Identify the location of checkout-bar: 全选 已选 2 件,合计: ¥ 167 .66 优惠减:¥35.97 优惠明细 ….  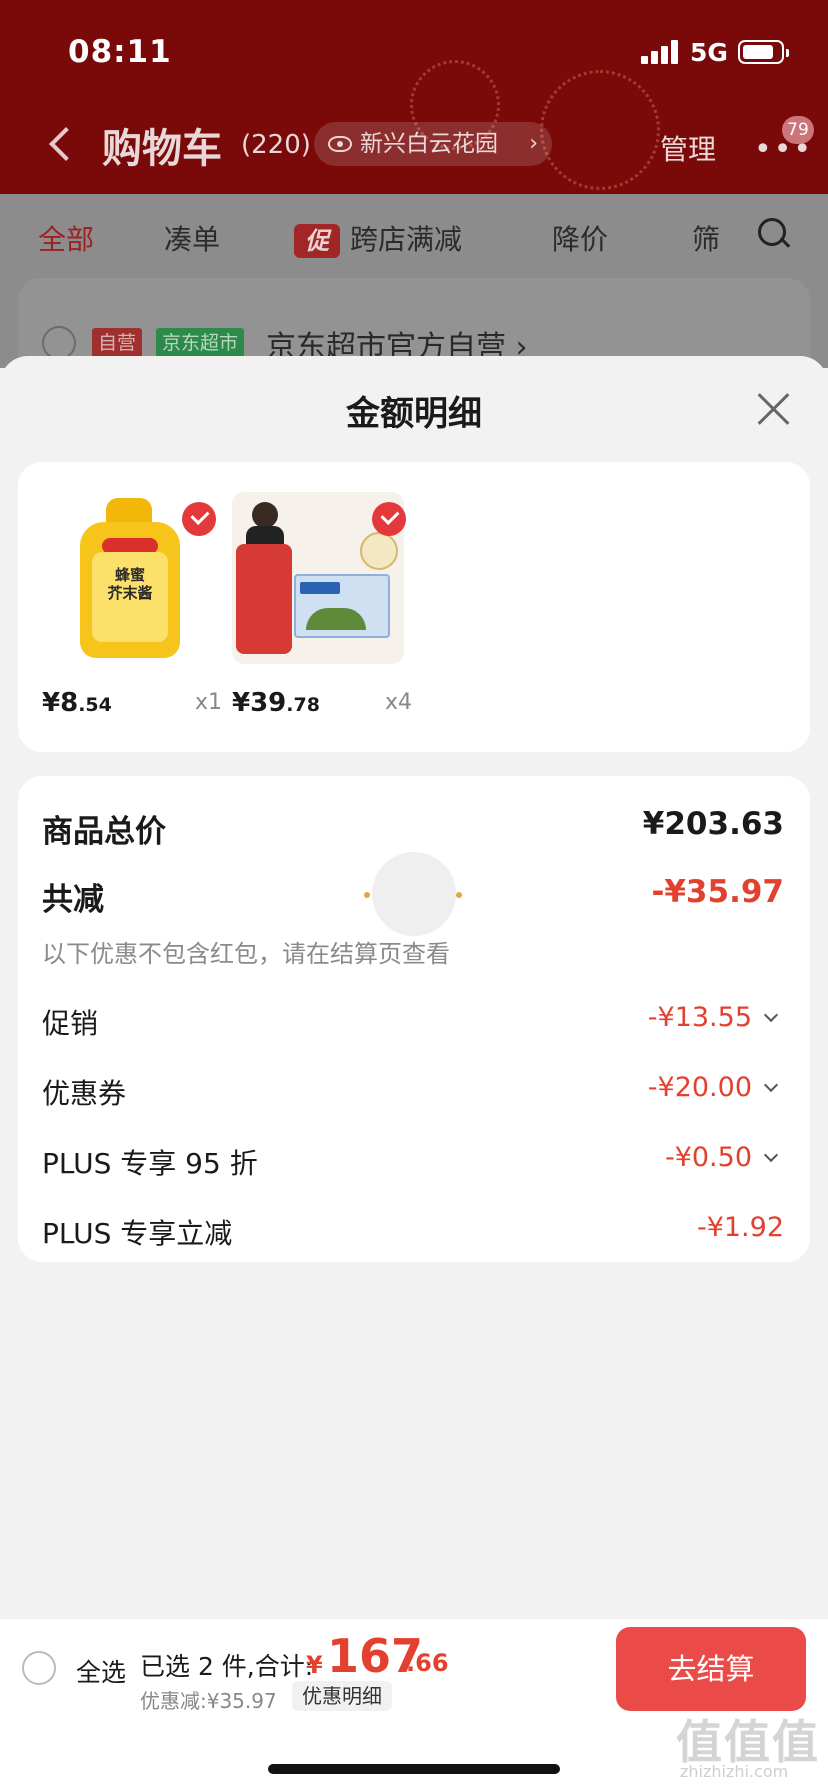
(414, 1669).